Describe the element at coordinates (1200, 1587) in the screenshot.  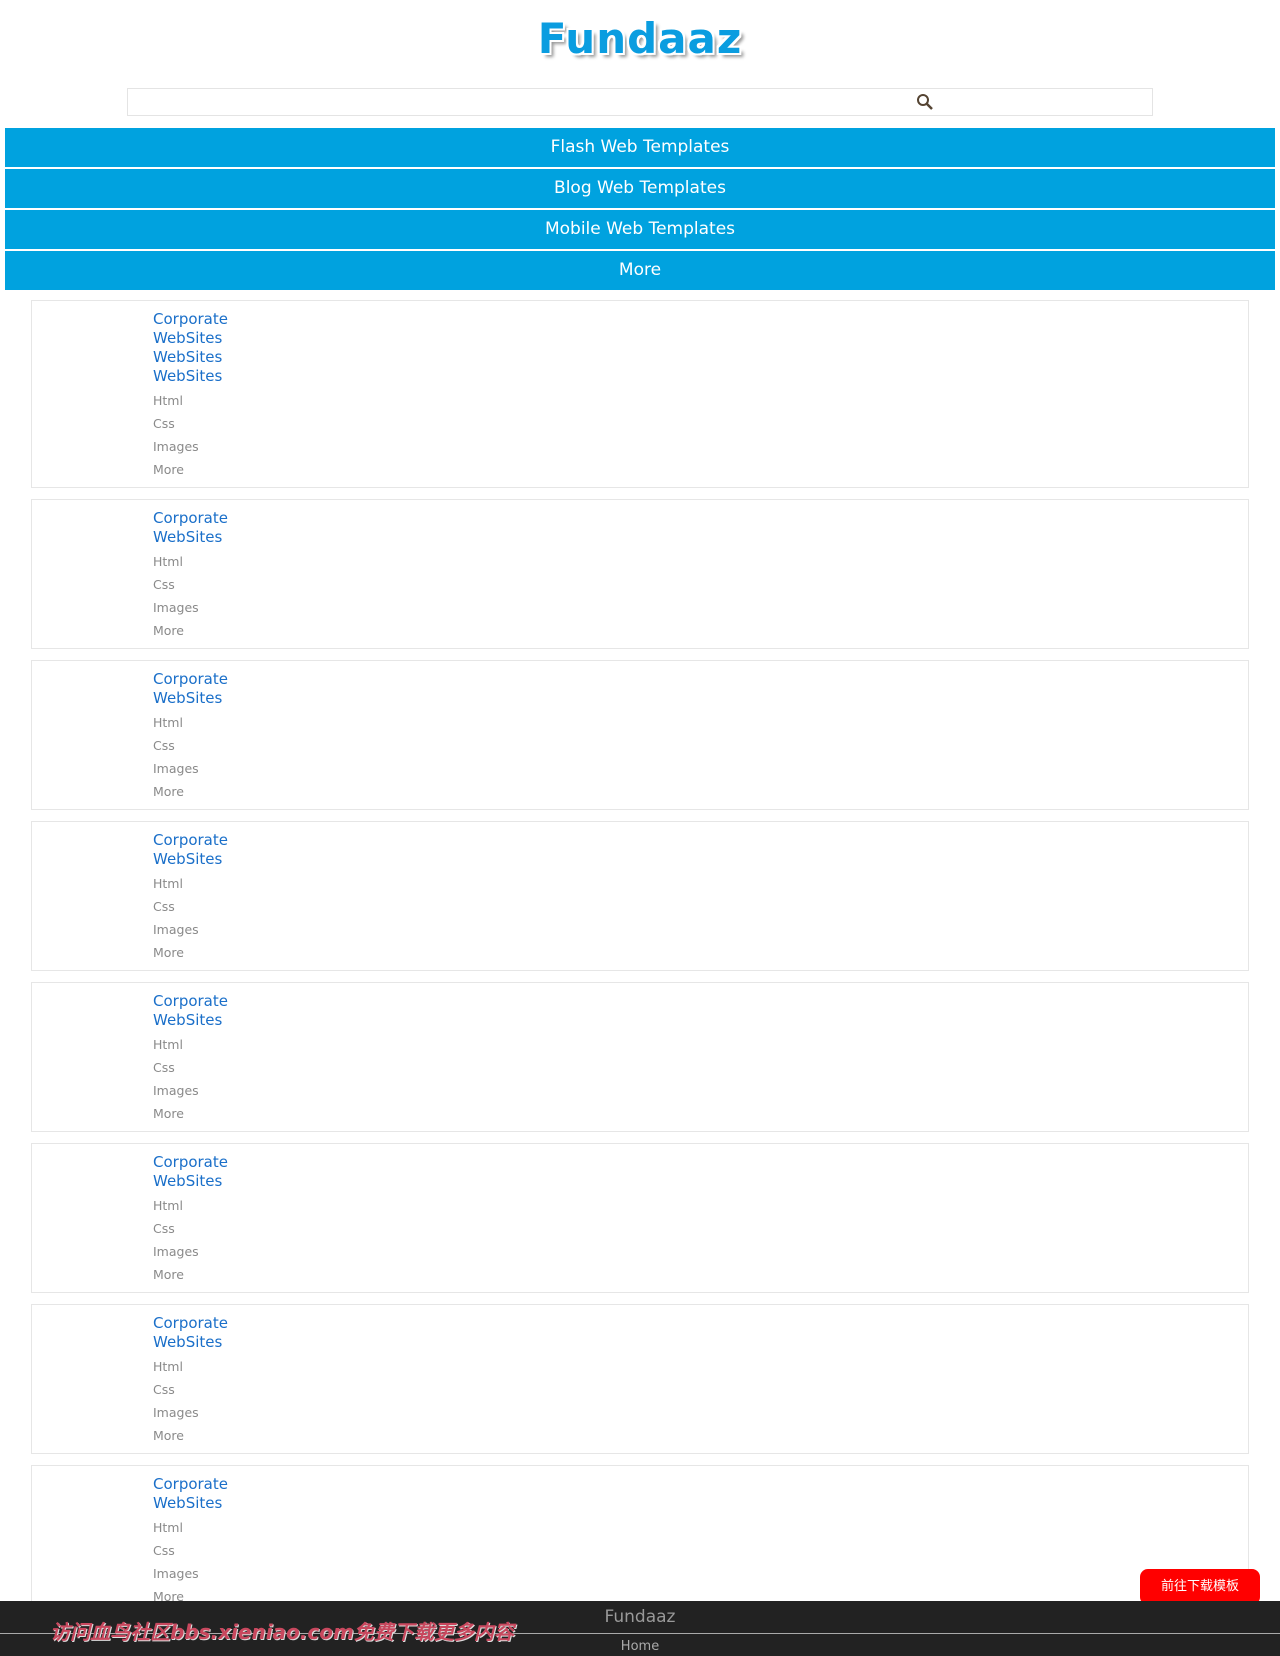
I see `download-template-button: 前往下载模板` at that location.